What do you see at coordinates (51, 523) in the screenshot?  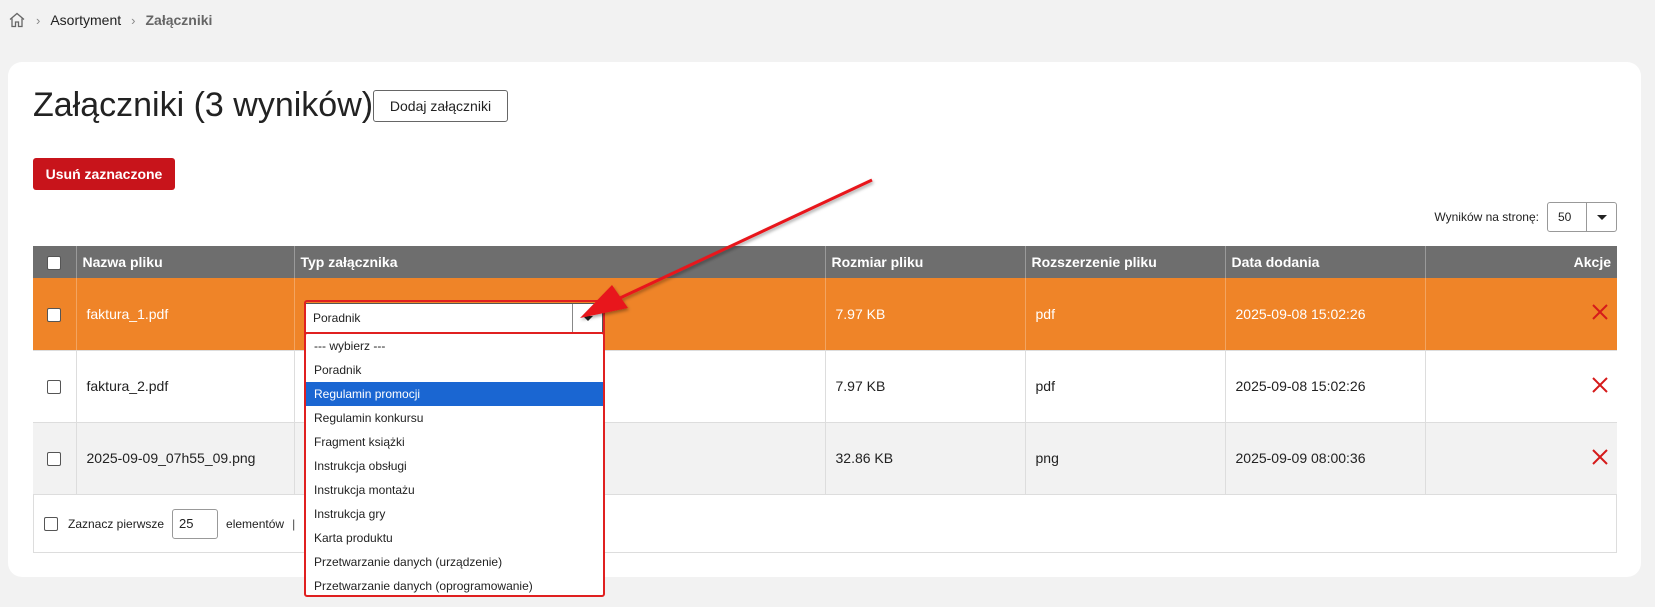 I see `select-first-checkbox` at bounding box center [51, 523].